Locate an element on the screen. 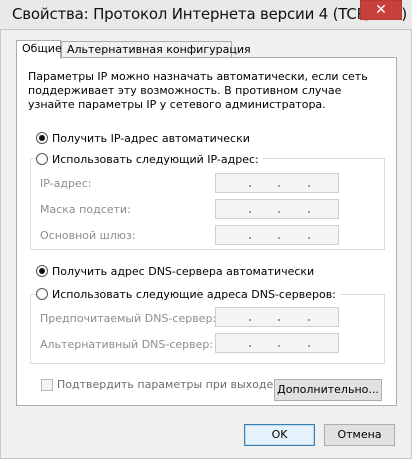 The width and height of the screenshot is (412, 459). close-button: ✕ is located at coordinates (381, 10).